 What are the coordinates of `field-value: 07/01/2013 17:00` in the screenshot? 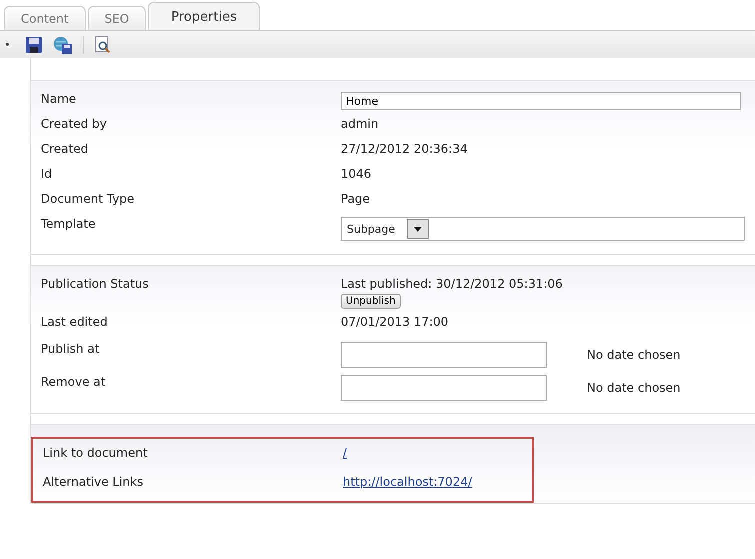 It's located at (395, 322).